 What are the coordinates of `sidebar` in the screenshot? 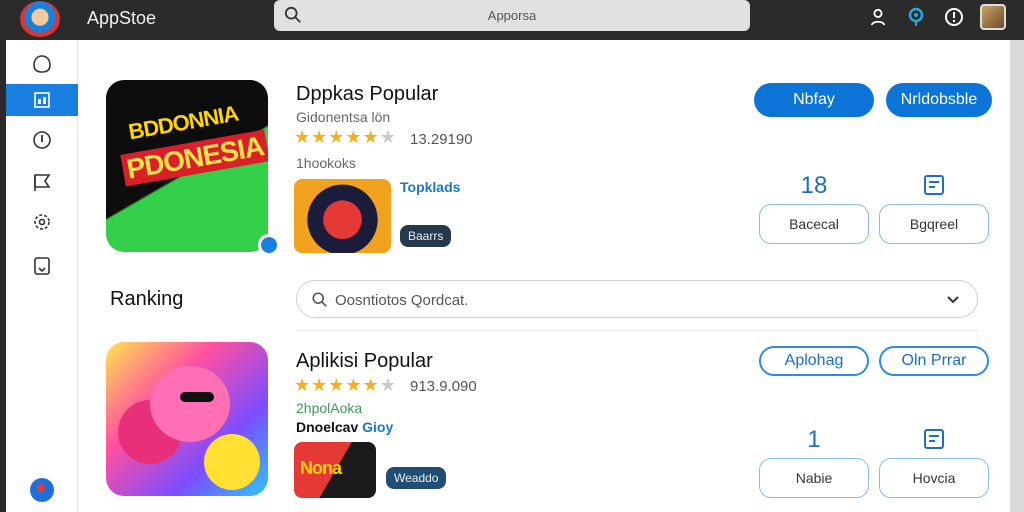 It's located at (42, 276).